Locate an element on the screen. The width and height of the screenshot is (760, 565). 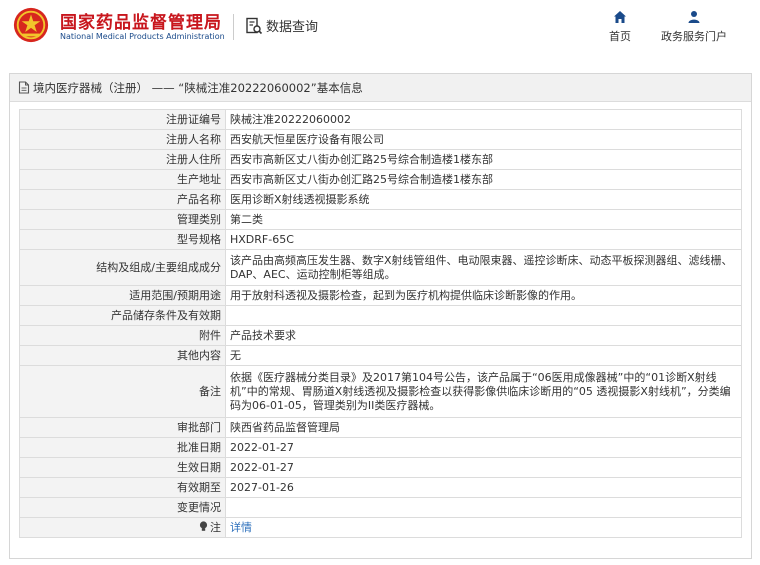
document-search-icon is located at coordinates (254, 25).